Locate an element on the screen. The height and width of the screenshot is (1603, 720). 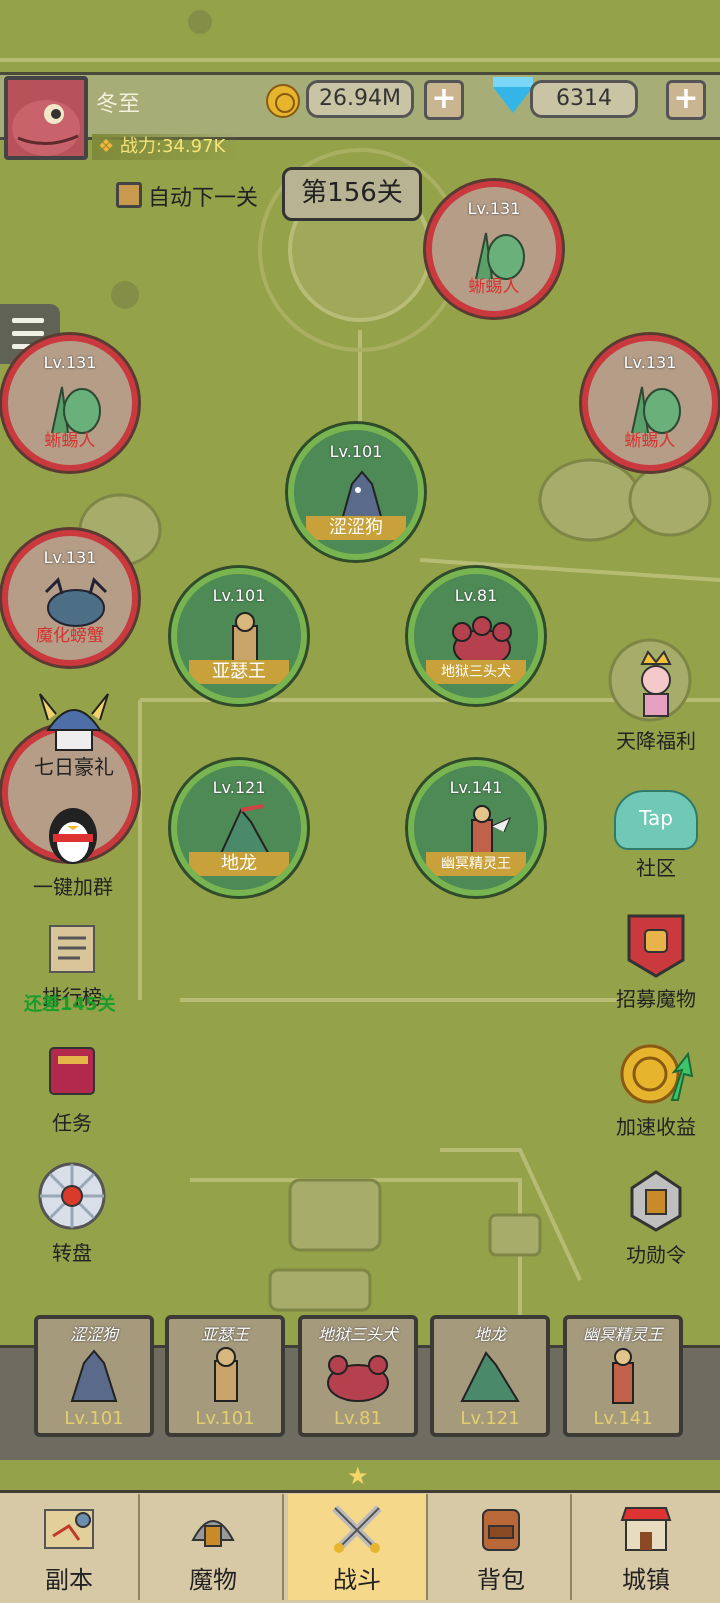
roster-card: 幽冥精灵王 Lv.141 is located at coordinates (623, 1376).